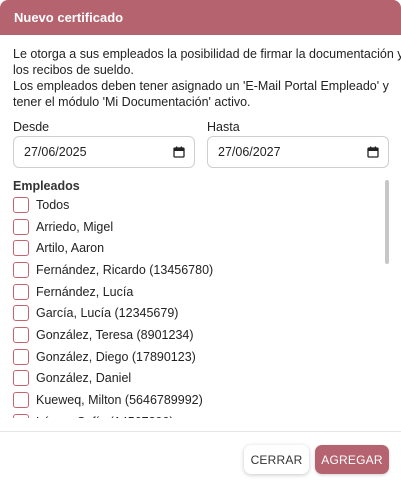 Image resolution: width=401 pixels, height=484 pixels. What do you see at coordinates (190, 313) in the screenshot?
I see `employee-item: García, Lucía (12345679)` at bounding box center [190, 313].